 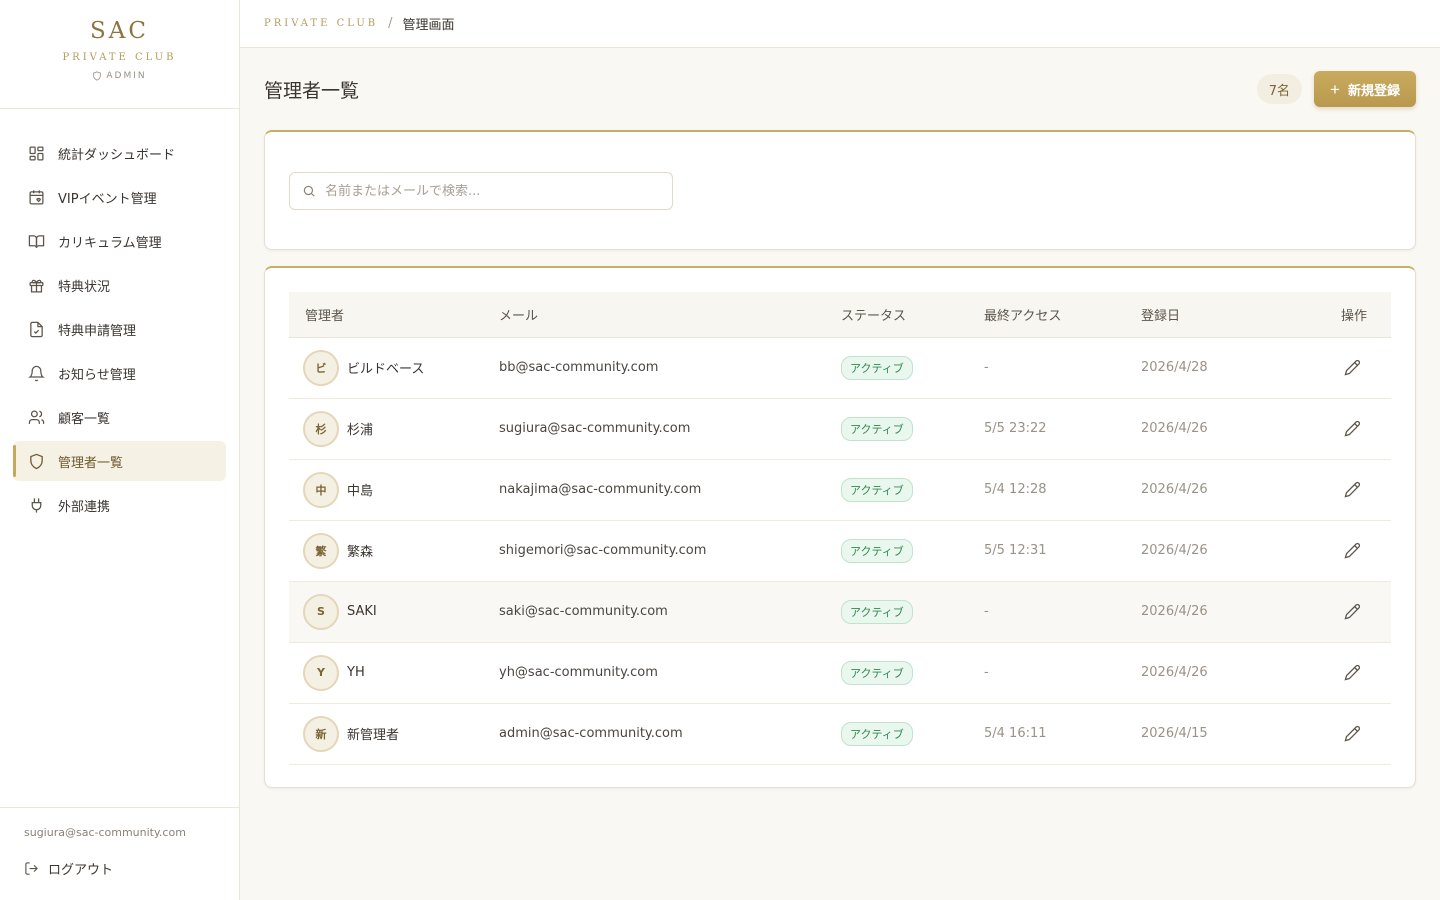 What do you see at coordinates (36, 153) in the screenshot?
I see `grid-icon` at bounding box center [36, 153].